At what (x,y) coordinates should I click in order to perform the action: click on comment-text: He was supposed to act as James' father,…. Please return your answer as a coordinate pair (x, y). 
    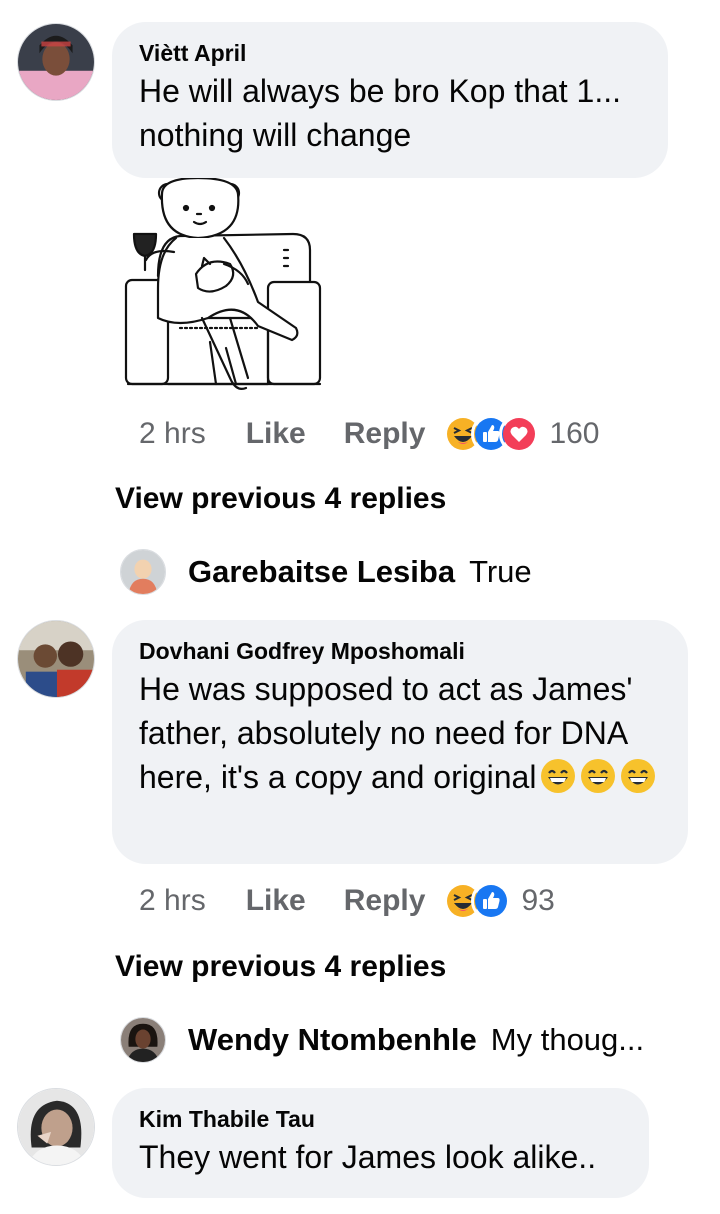
    Looking at the image, I should click on (400, 733).